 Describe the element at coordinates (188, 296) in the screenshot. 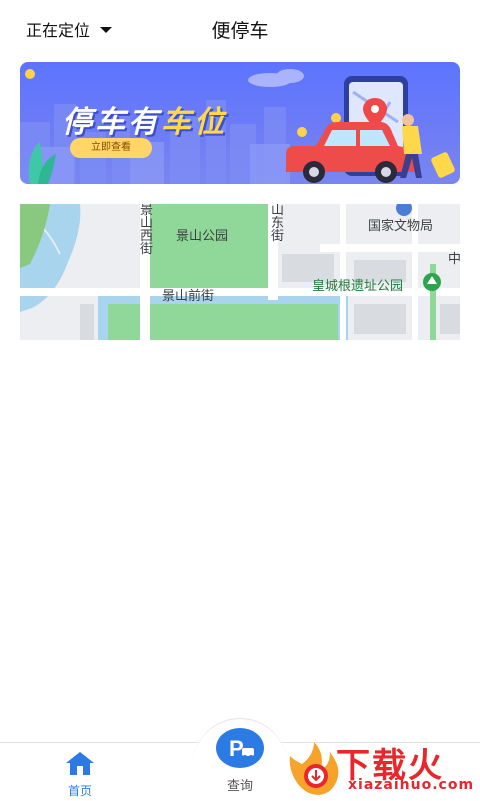

I see `map-label-jingshan-front: 景山前街` at that location.